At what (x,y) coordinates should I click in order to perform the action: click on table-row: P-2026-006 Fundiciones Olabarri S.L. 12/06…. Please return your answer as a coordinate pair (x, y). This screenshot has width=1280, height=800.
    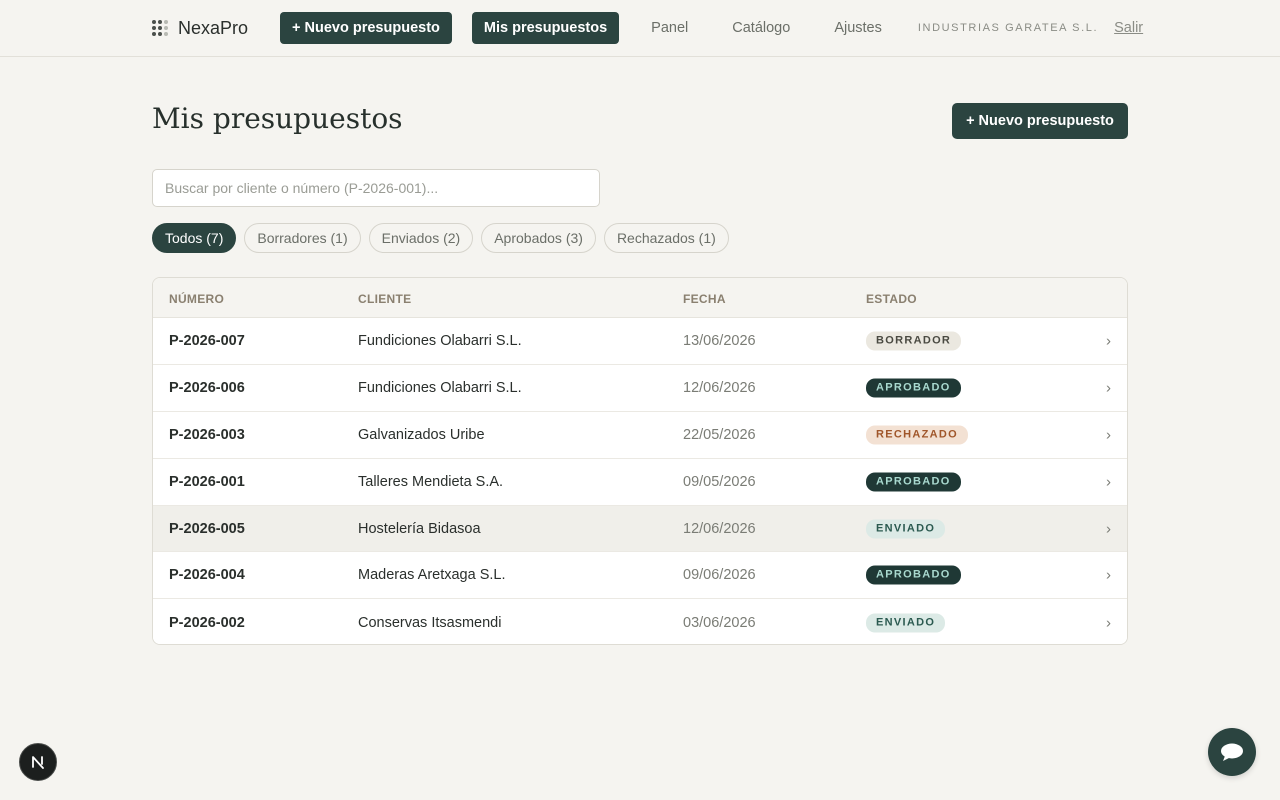
    Looking at the image, I should click on (640, 388).